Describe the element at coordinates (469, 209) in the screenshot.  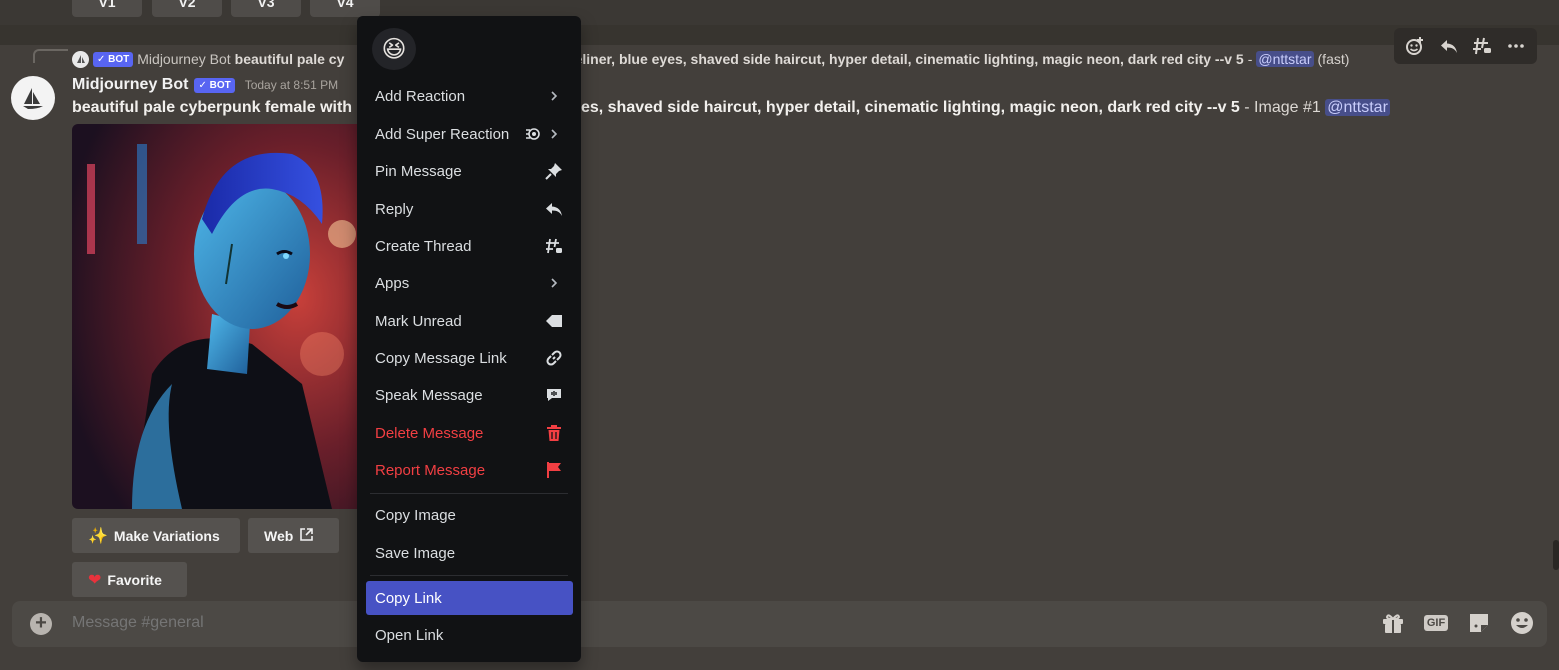
I see `menu-reply: Reply` at that location.